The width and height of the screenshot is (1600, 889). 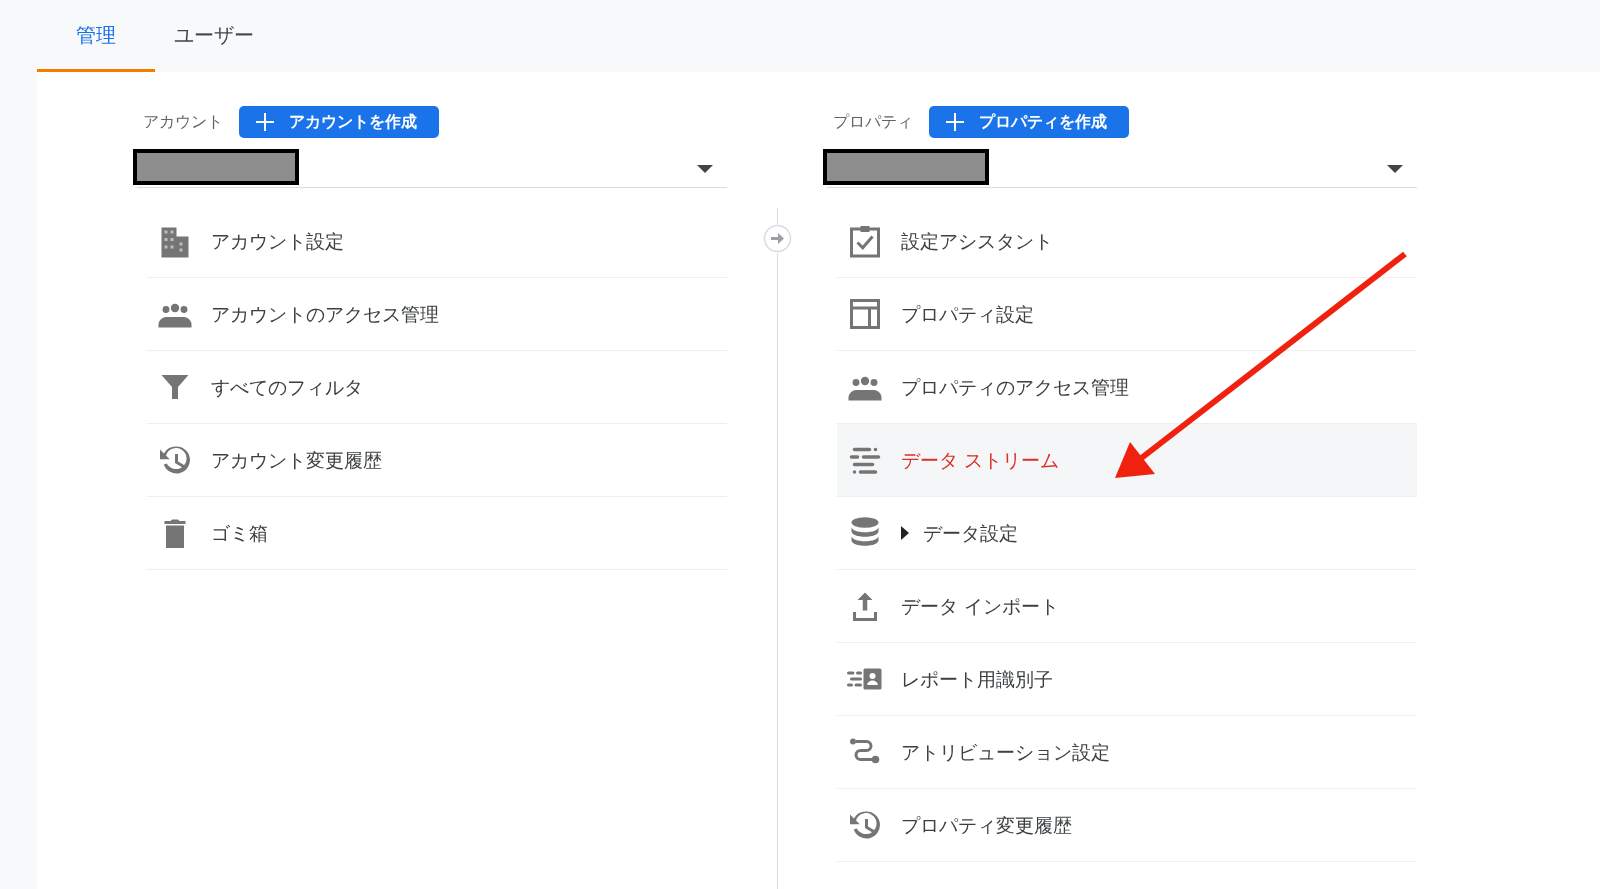 I want to click on menu-item-label: データ設定, so click(x=970, y=533).